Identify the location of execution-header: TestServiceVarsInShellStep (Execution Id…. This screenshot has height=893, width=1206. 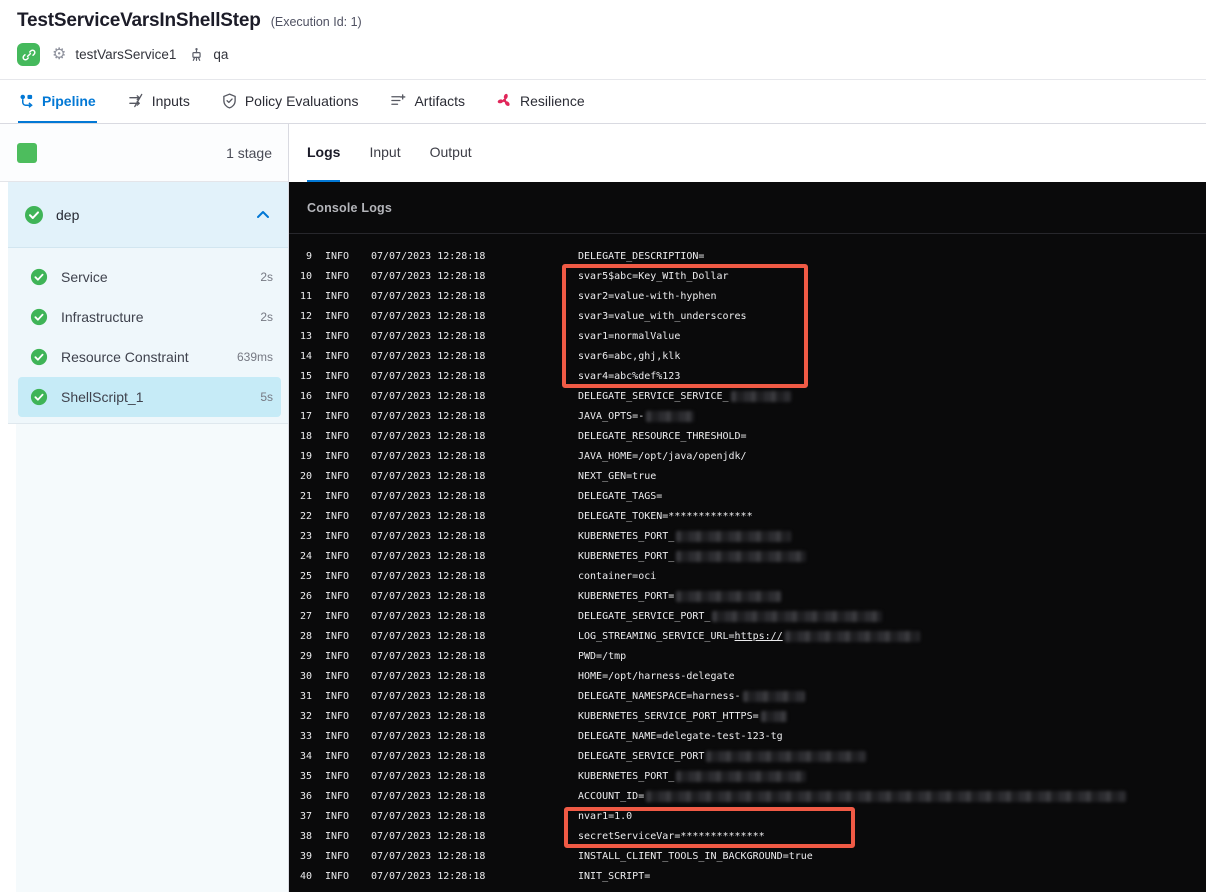
(603, 40).